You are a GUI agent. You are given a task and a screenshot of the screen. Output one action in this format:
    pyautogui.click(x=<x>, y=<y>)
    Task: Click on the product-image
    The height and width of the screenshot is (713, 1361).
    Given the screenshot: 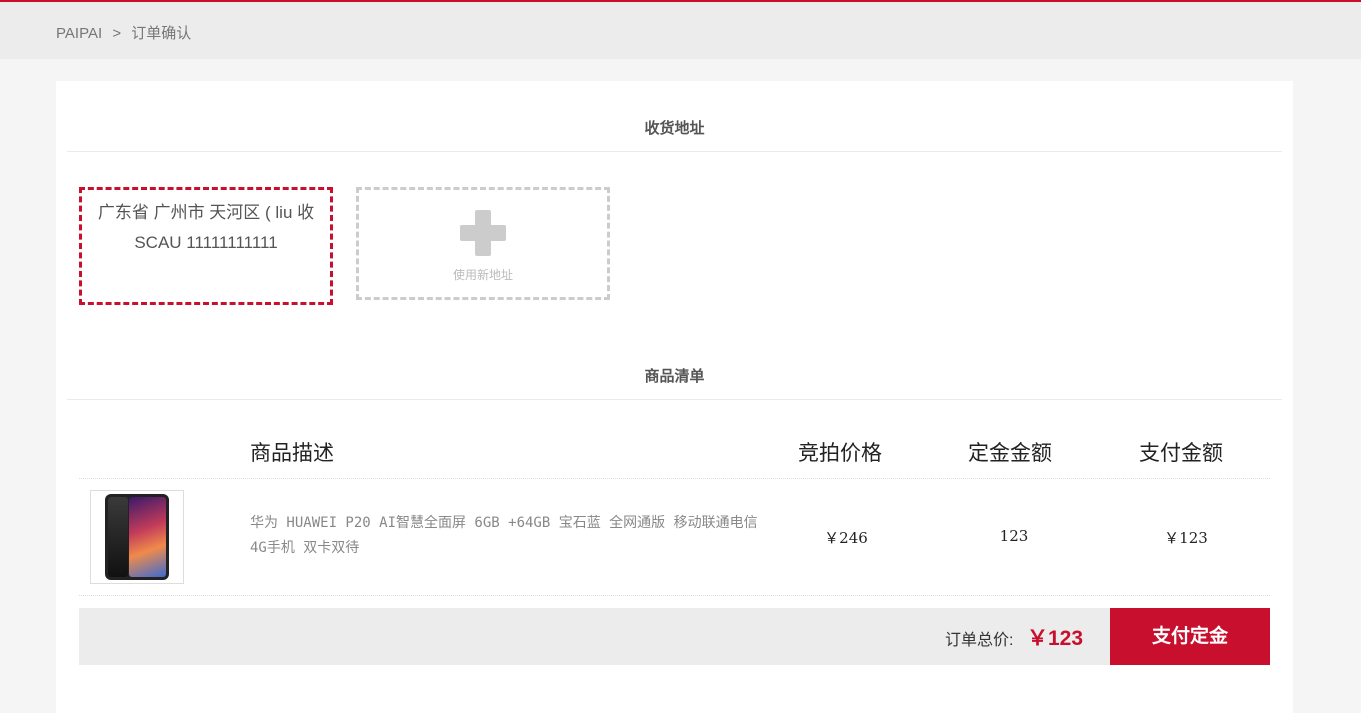 What is the action you would take?
    pyautogui.click(x=137, y=537)
    